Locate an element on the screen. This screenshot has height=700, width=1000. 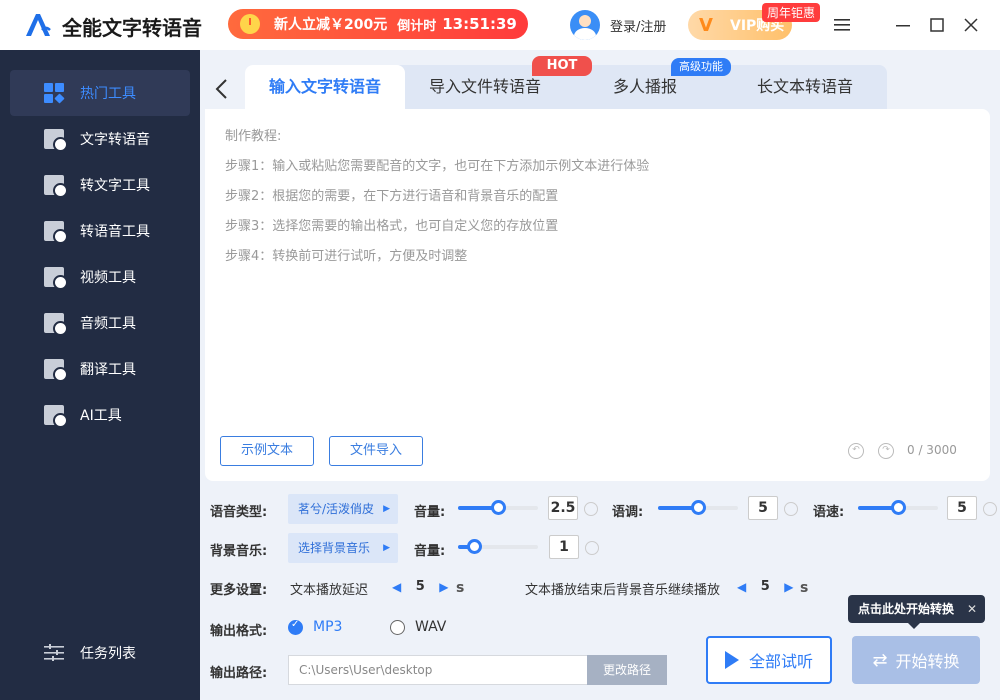
text-to-speech-icon is located at coordinates (56, 140).